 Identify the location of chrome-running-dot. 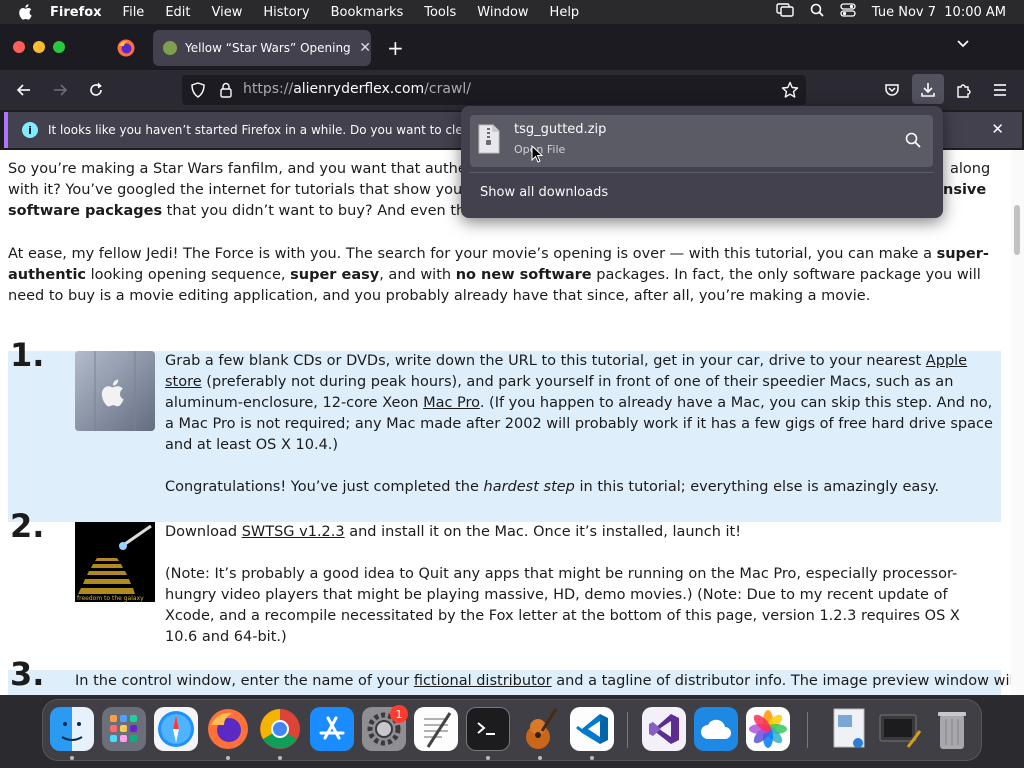
(280, 758).